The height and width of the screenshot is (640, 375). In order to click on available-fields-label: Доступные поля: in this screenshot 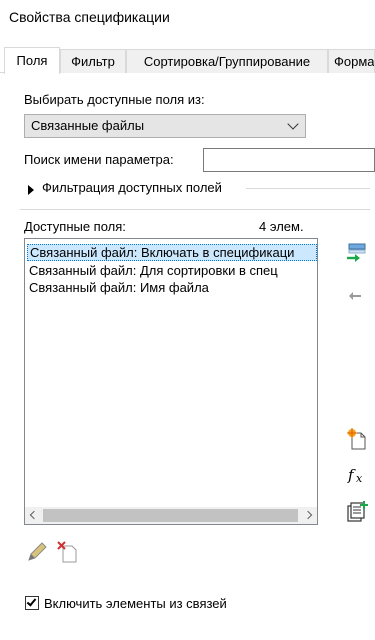, I will do `click(75, 226)`.